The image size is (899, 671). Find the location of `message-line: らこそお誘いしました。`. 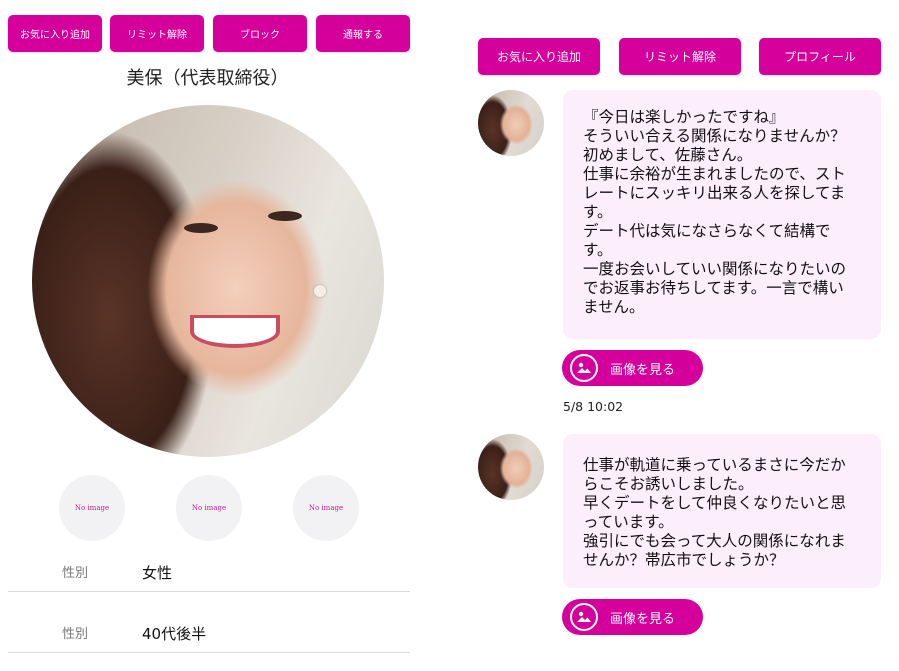

message-line: らこそお誘いしました。 is located at coordinates (668, 484).